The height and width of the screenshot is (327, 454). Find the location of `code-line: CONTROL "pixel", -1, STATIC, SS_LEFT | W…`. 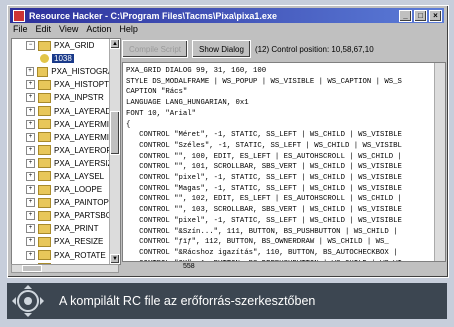

code-line: CONTROL "pixel", -1, STATIC, SS_LEFT | W… is located at coordinates (264, 178).